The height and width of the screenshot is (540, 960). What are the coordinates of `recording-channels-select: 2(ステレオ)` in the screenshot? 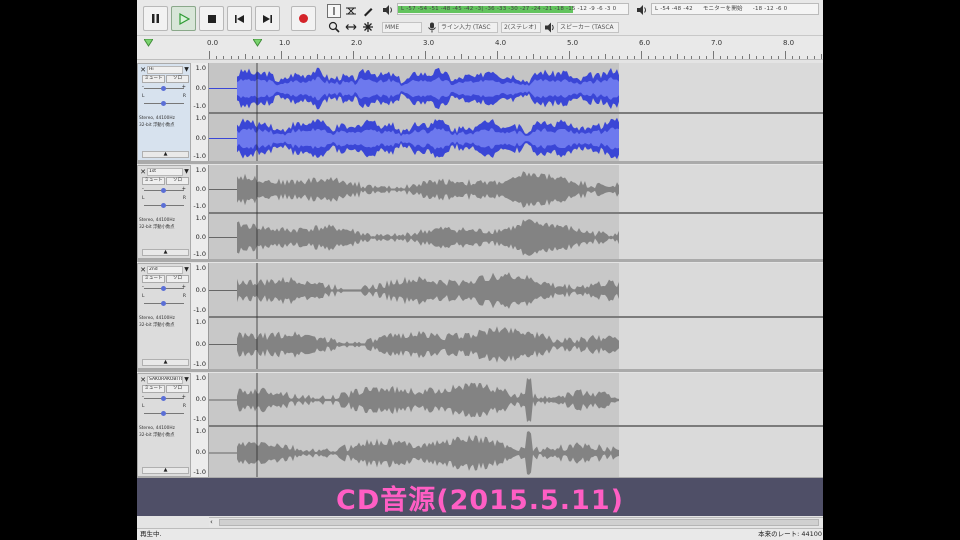 It's located at (521, 27).